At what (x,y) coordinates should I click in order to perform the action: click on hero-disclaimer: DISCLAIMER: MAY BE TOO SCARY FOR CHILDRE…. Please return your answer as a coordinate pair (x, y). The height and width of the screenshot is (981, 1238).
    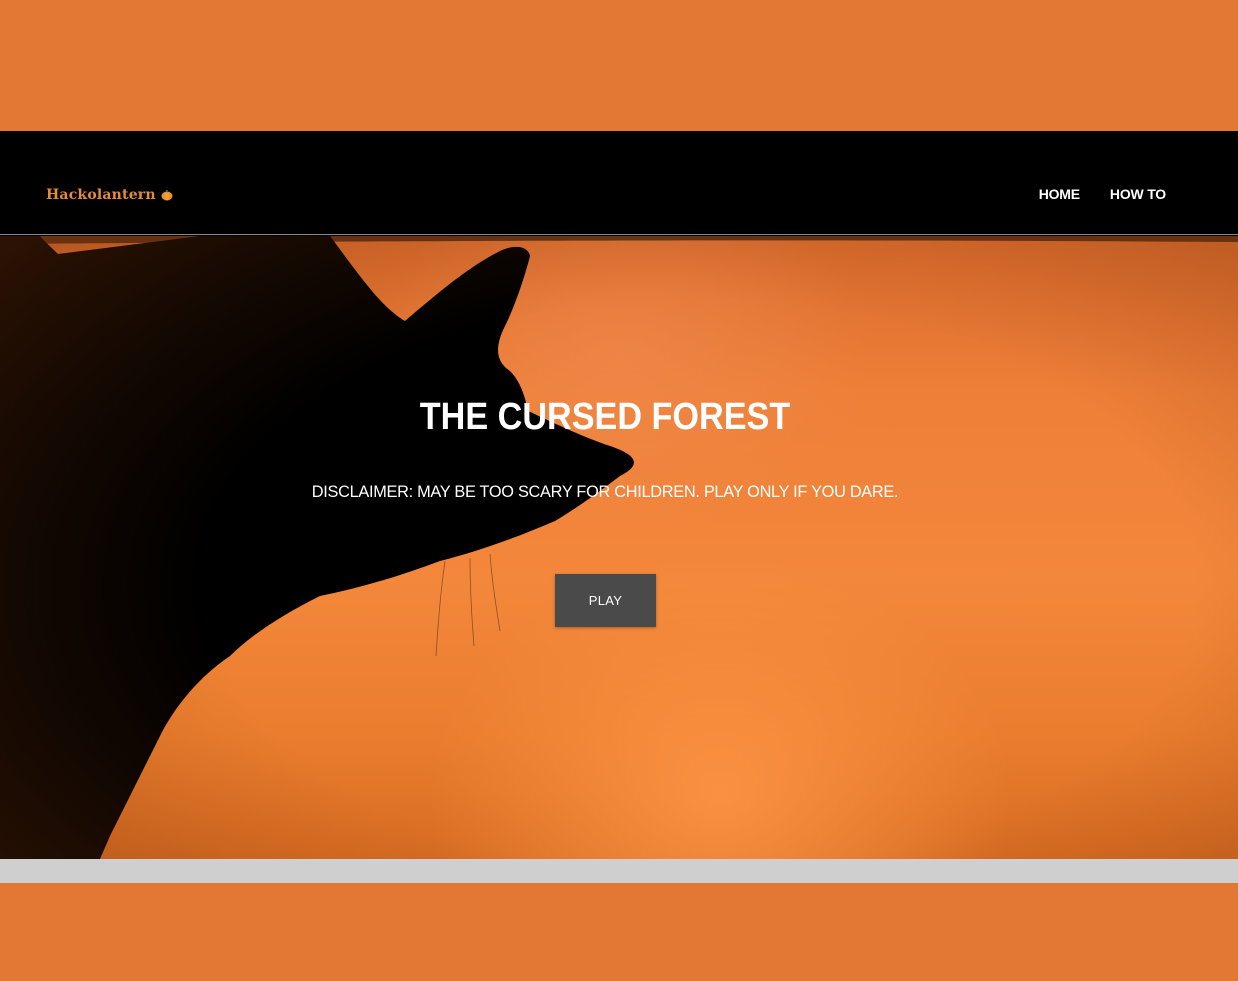
    Looking at the image, I should click on (605, 491).